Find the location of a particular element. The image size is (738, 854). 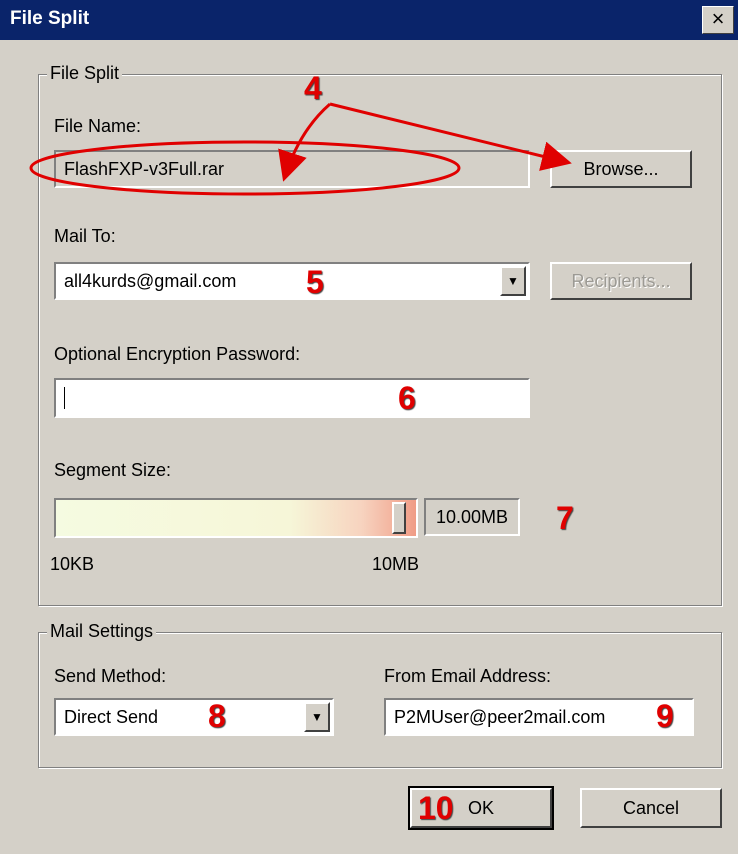

annotation-arrow-to-browse is located at coordinates (450, 136).